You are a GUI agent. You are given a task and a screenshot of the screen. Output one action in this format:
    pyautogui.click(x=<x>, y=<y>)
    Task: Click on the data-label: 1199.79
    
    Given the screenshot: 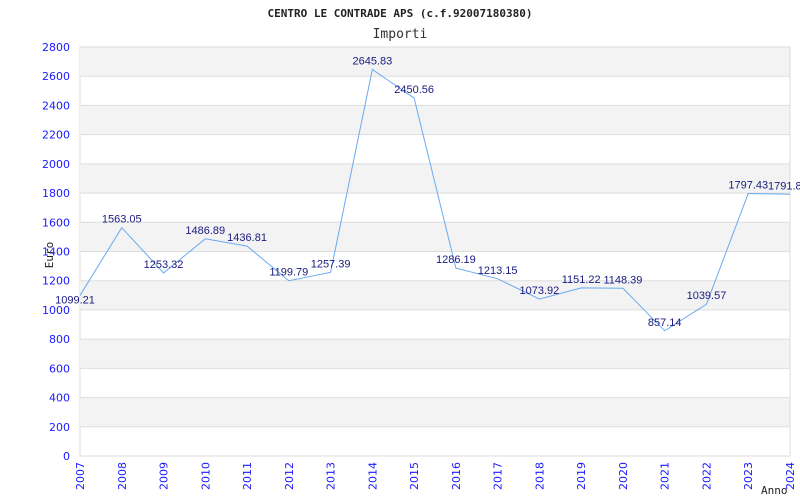 What is the action you would take?
    pyautogui.click(x=288, y=273)
    